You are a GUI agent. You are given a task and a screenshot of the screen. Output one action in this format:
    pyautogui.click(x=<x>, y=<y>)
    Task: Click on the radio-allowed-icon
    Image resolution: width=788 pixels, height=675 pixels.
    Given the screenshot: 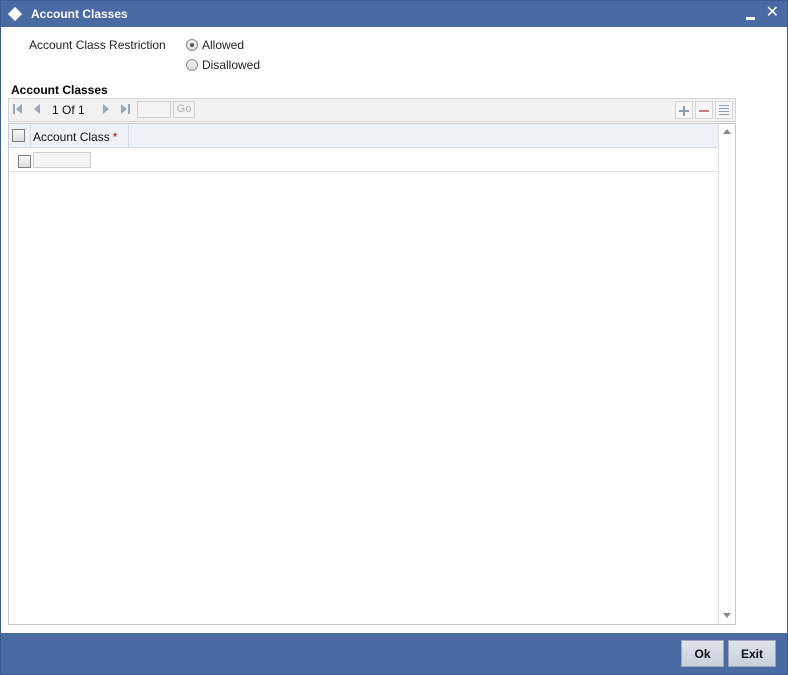 What is the action you would take?
    pyautogui.click(x=192, y=45)
    